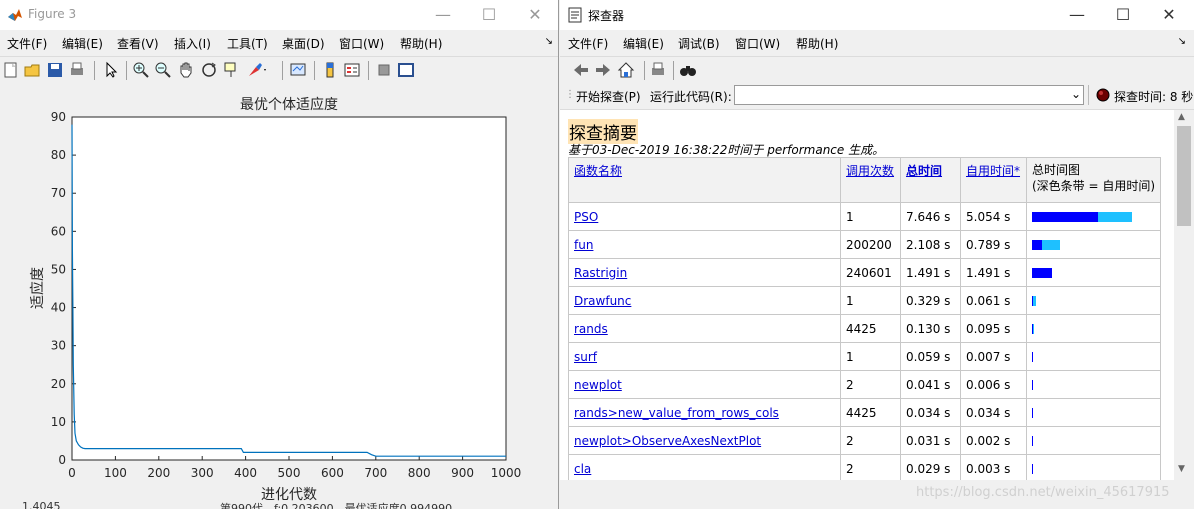 The image size is (1194, 509). Describe the element at coordinates (600, 273) in the screenshot. I see `function-link: Rastrigin` at that location.